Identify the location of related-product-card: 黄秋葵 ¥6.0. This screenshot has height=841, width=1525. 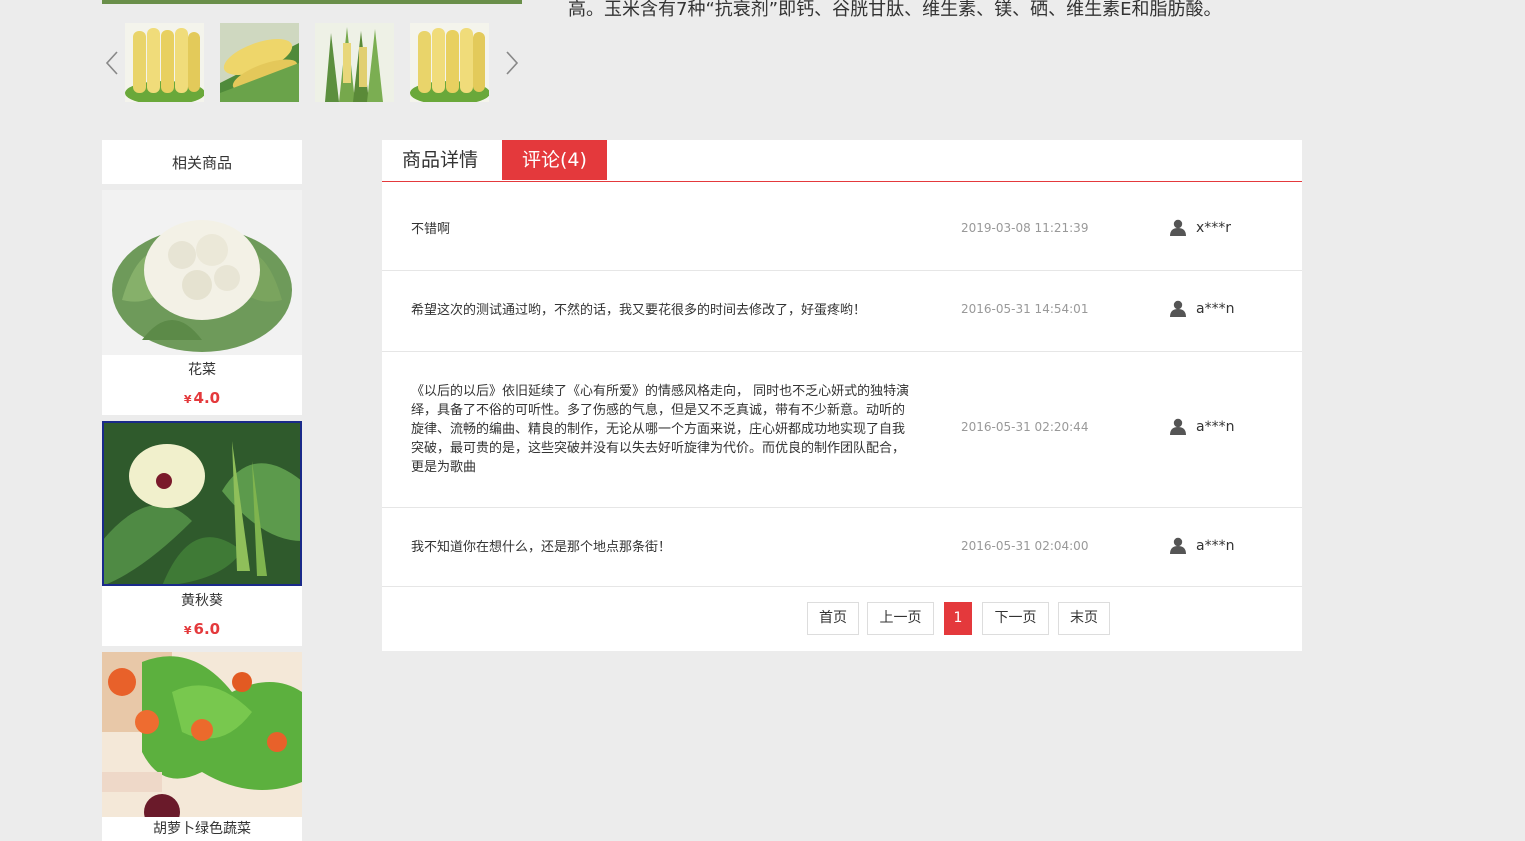
(202, 533).